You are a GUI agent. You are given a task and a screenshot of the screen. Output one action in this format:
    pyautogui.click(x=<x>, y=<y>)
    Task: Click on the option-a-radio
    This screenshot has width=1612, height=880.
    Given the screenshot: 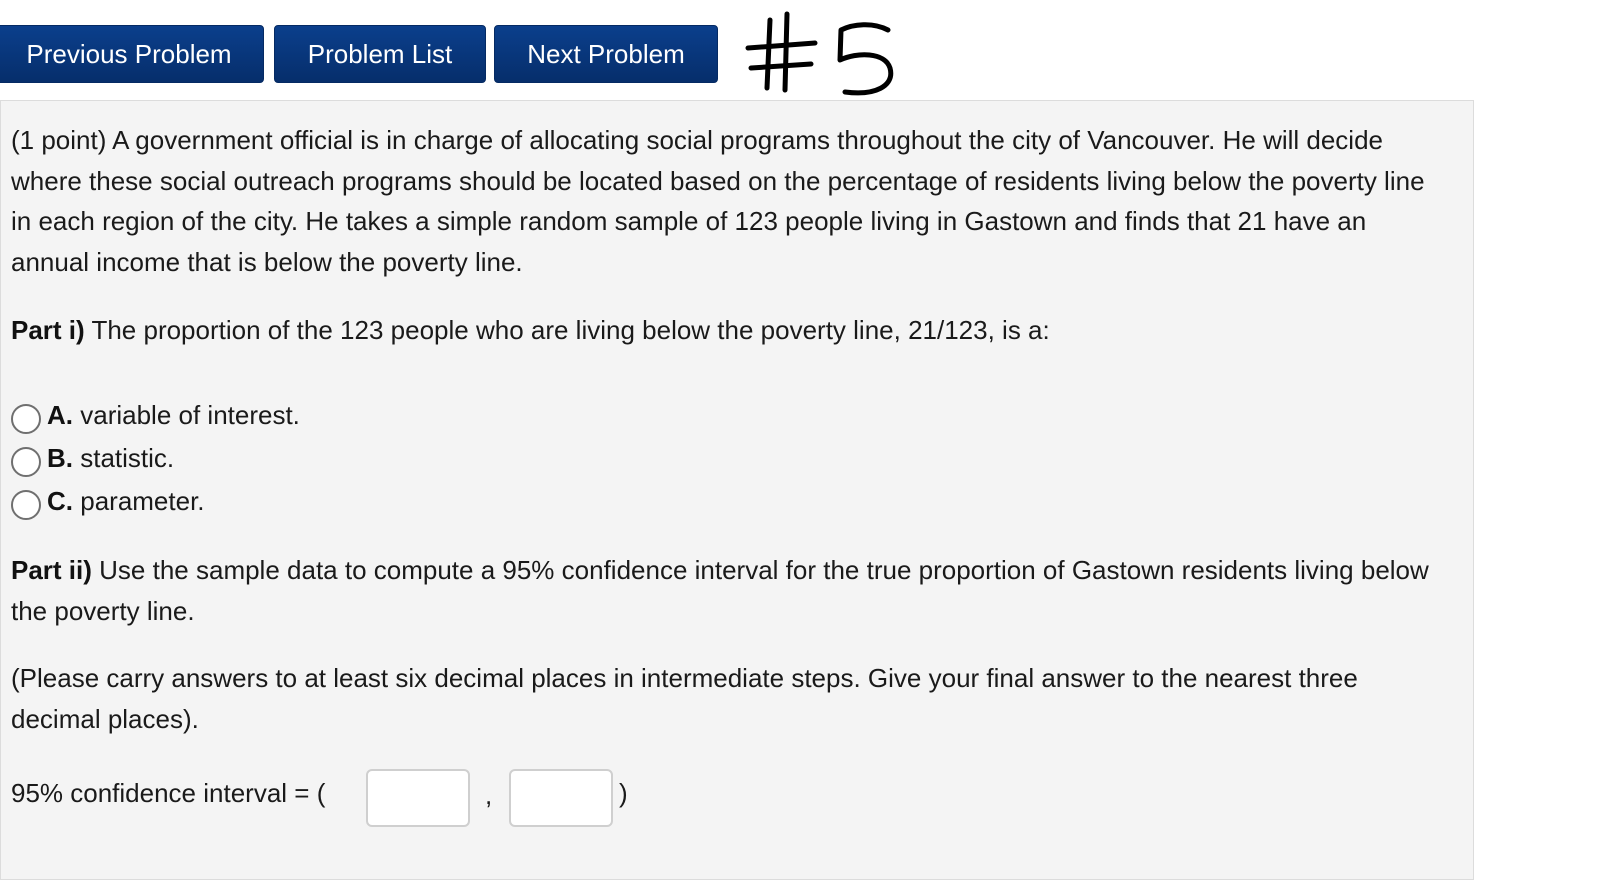 What is the action you would take?
    pyautogui.click(x=26, y=419)
    